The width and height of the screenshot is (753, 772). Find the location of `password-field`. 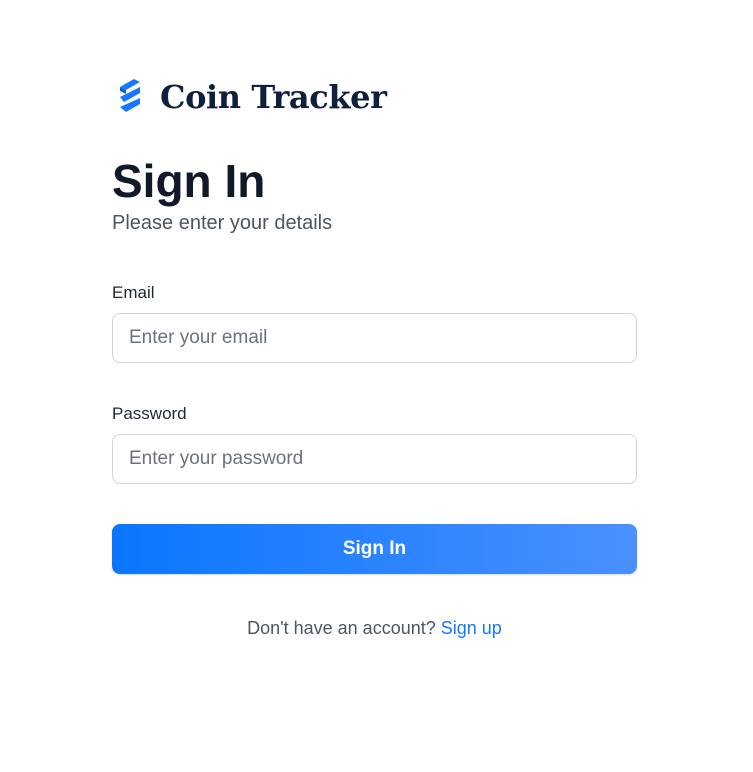

password-field is located at coordinates (374, 459).